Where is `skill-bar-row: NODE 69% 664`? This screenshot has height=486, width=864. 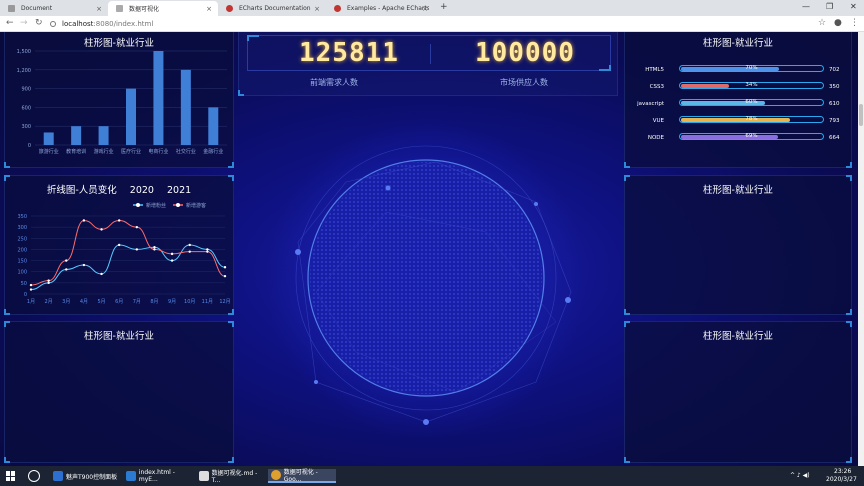
skill-bar-row: NODE 69% 664 is located at coordinates (739, 138).